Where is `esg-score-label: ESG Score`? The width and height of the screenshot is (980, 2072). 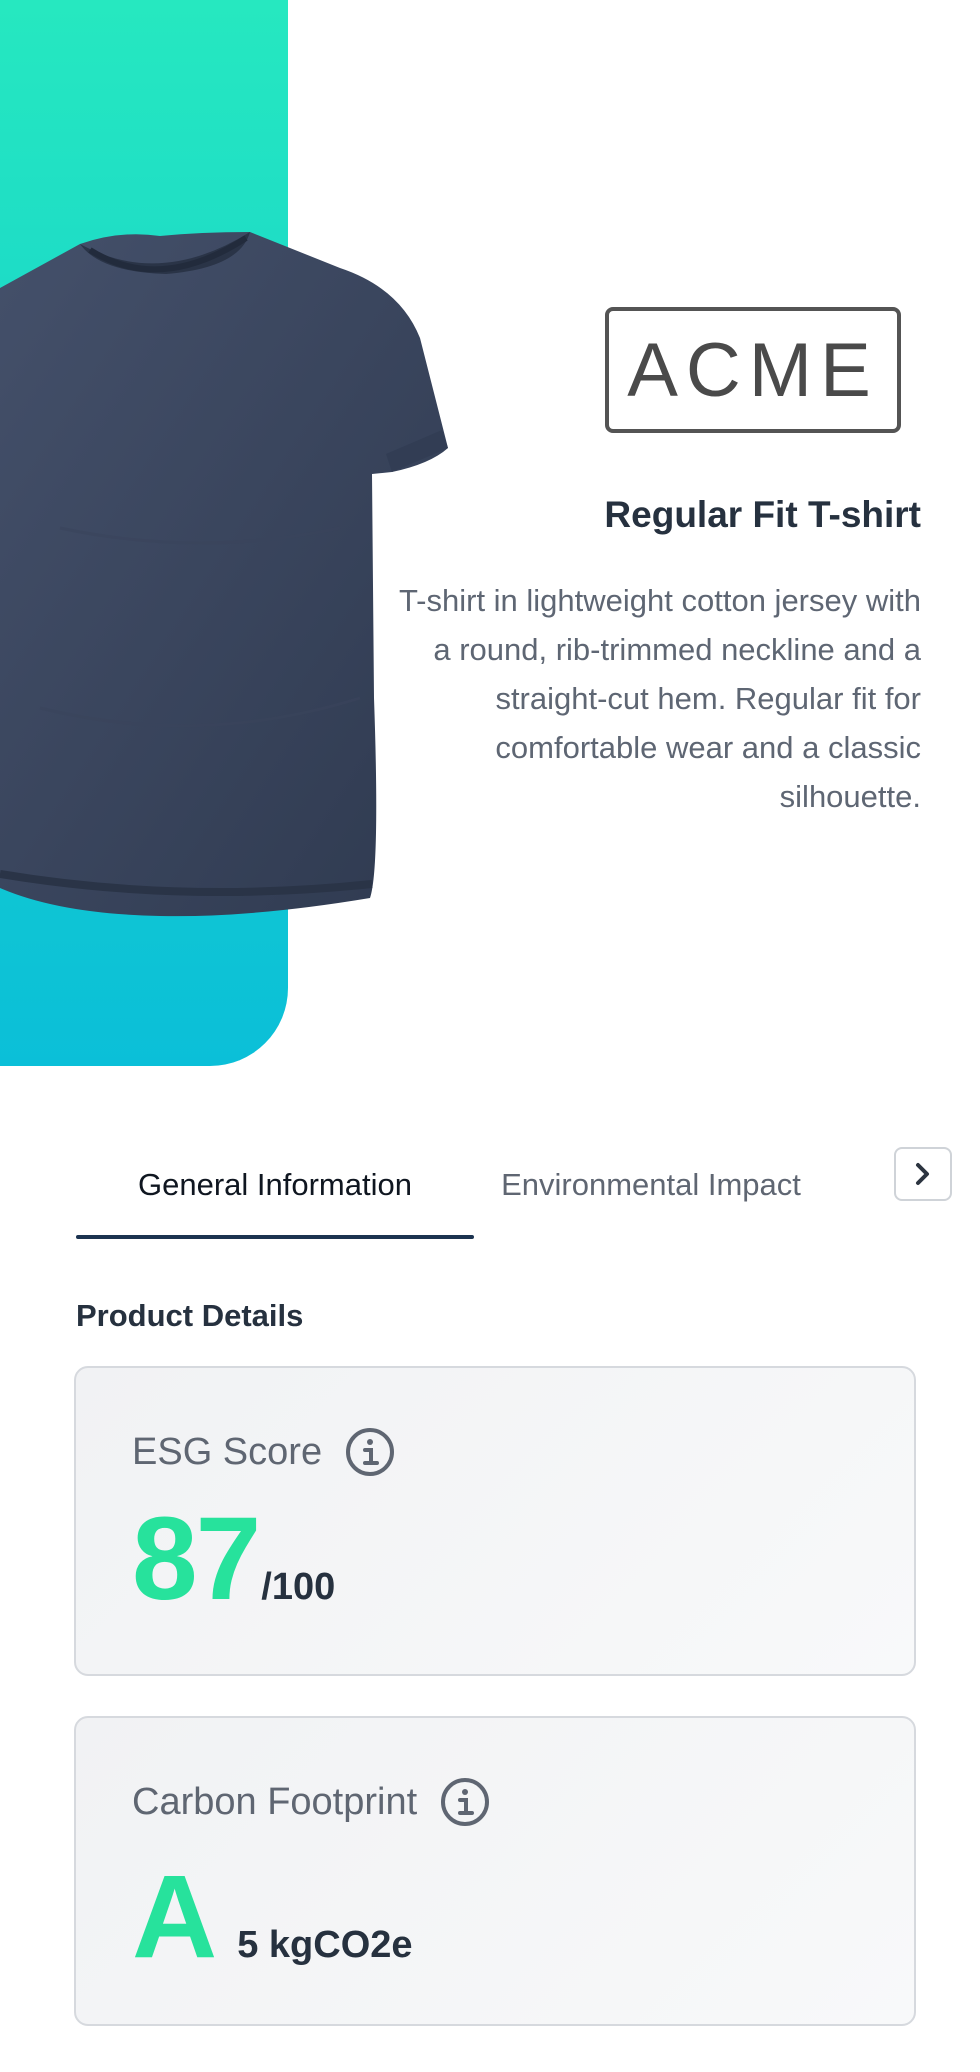 esg-score-label: ESG Score is located at coordinates (227, 1451).